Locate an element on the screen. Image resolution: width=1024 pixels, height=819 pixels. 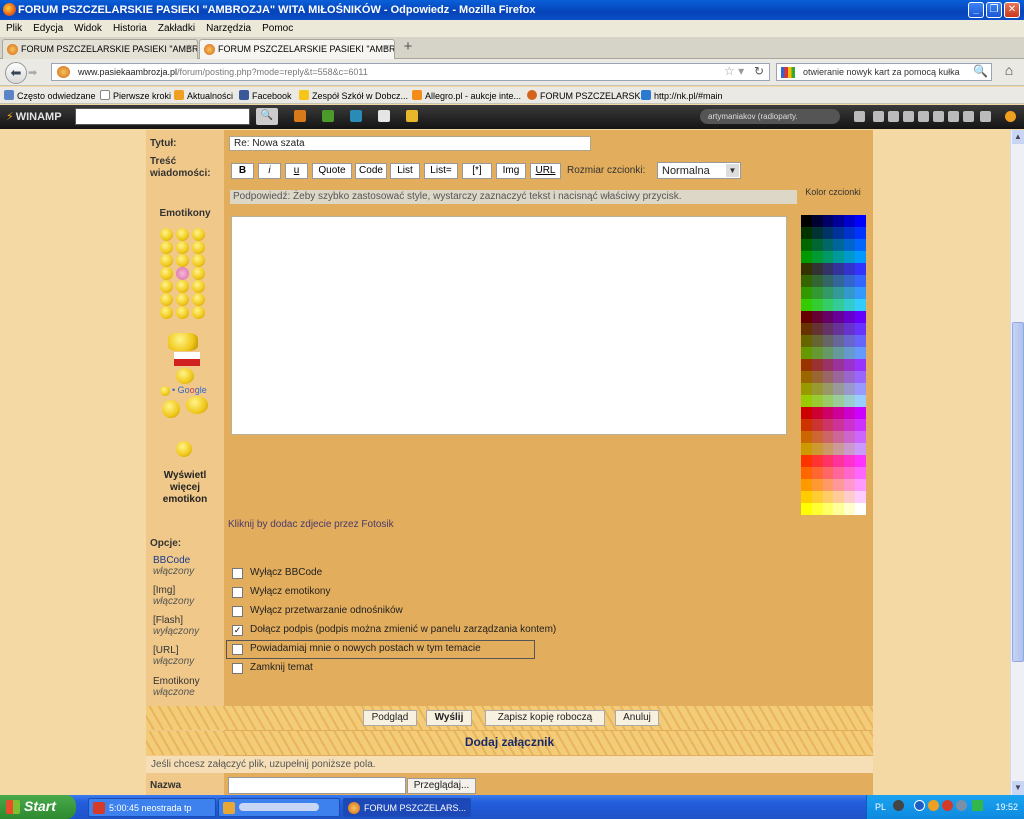
menu-edycja: Edycja is located at coordinates (47, 27).